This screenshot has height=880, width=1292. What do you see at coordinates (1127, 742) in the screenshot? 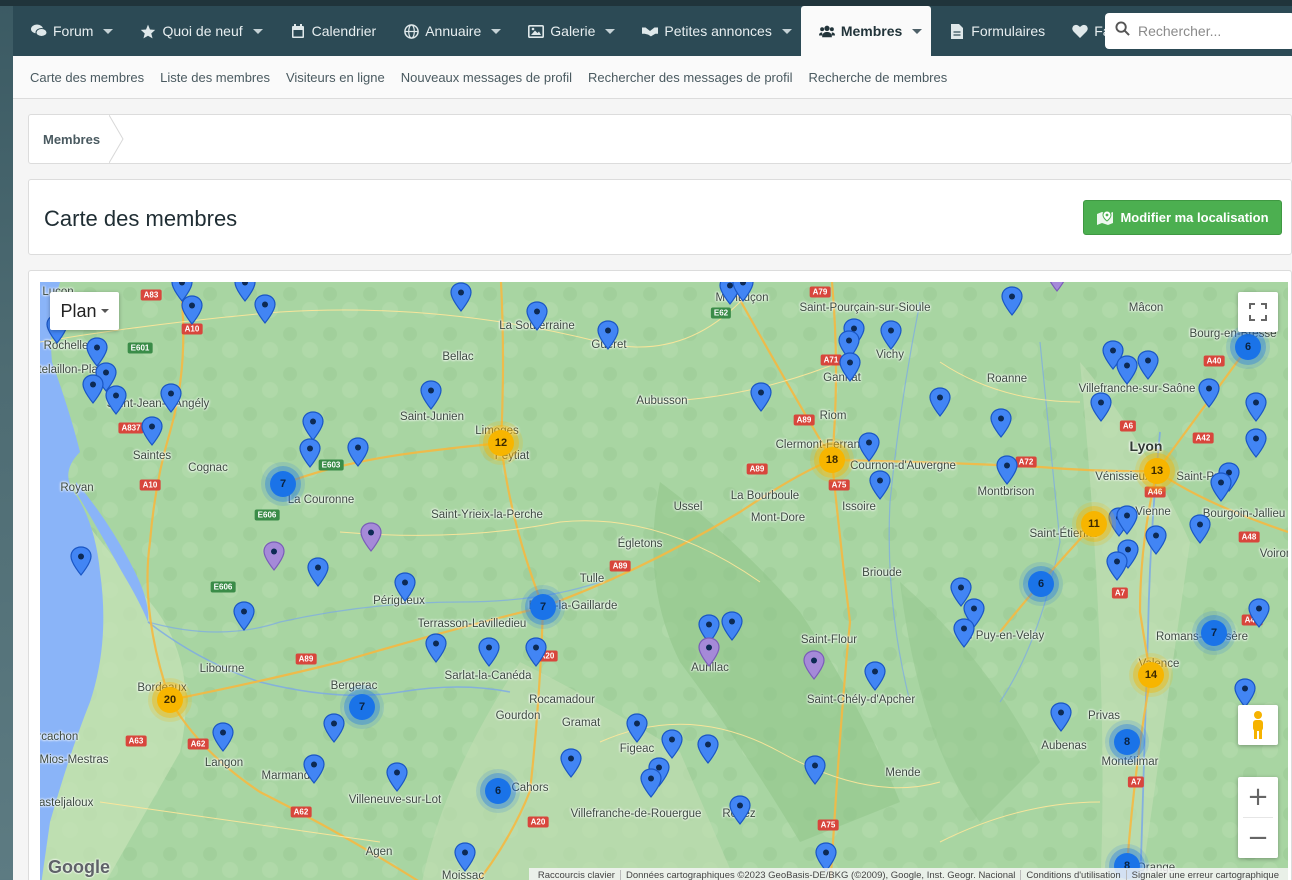
I see `marker-cluster: 8` at bounding box center [1127, 742].